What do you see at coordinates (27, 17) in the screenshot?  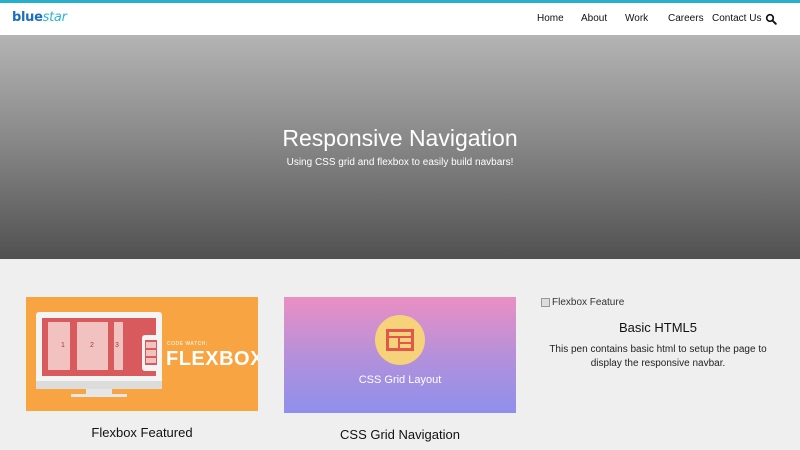 I see `logo-part-blue: blue` at bounding box center [27, 17].